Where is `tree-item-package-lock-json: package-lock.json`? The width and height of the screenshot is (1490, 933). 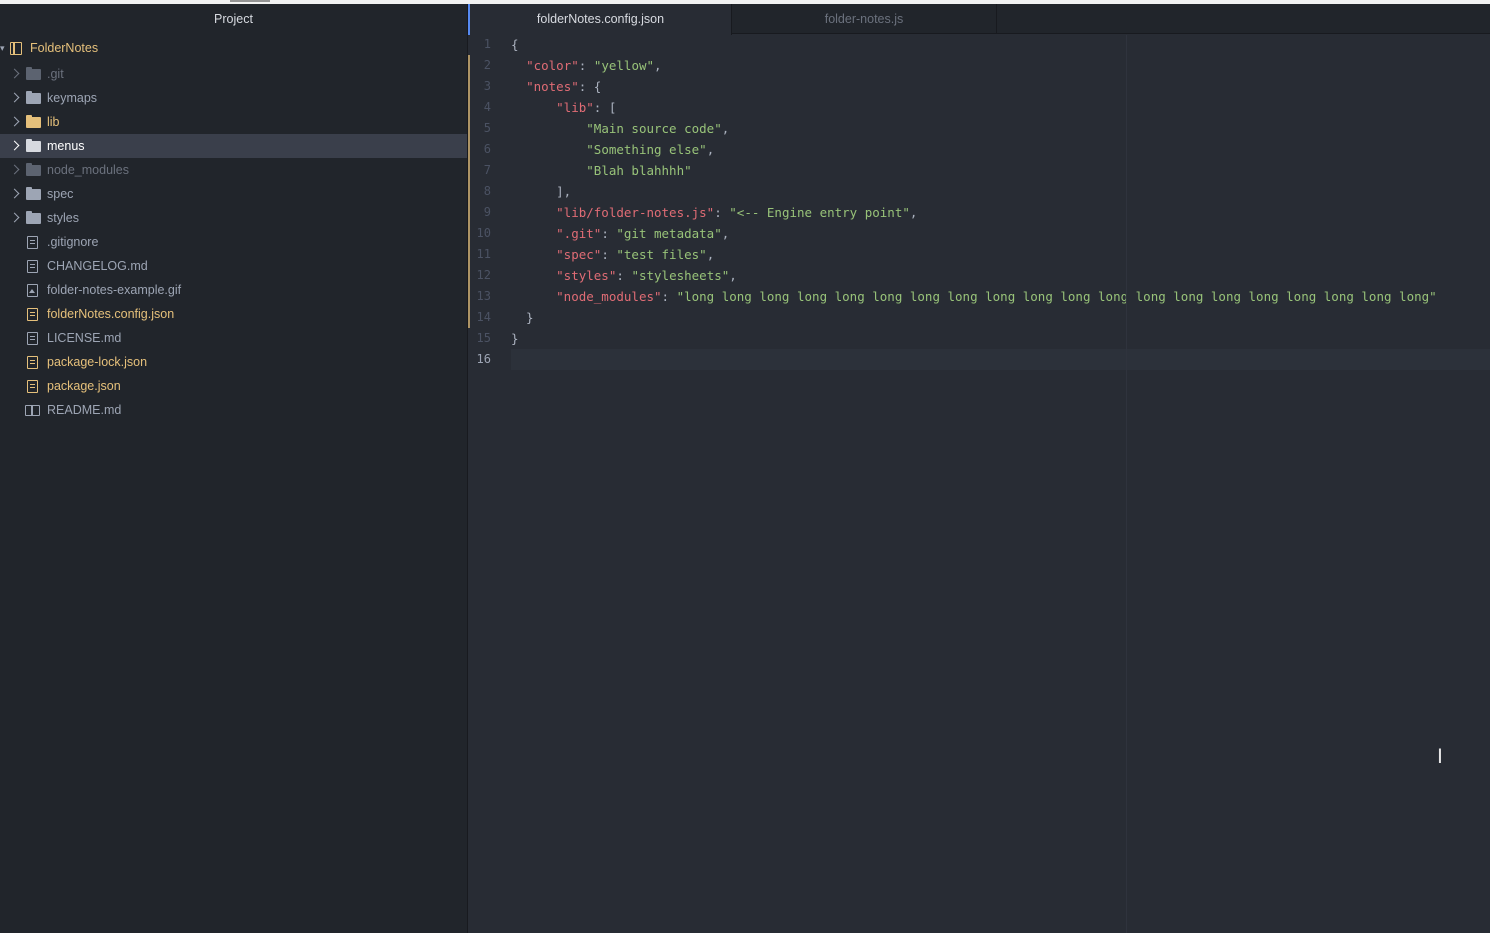 tree-item-package-lock-json: package-lock.json is located at coordinates (233, 362).